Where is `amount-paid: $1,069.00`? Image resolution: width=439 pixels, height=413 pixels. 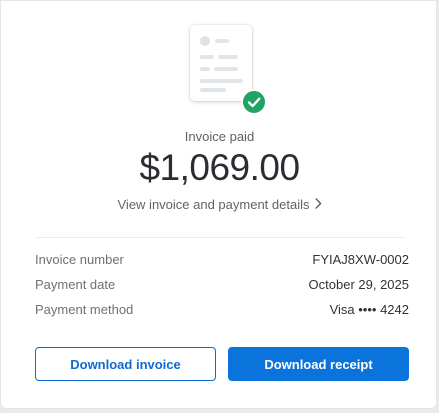
amount-paid: $1,069.00 is located at coordinates (219, 167).